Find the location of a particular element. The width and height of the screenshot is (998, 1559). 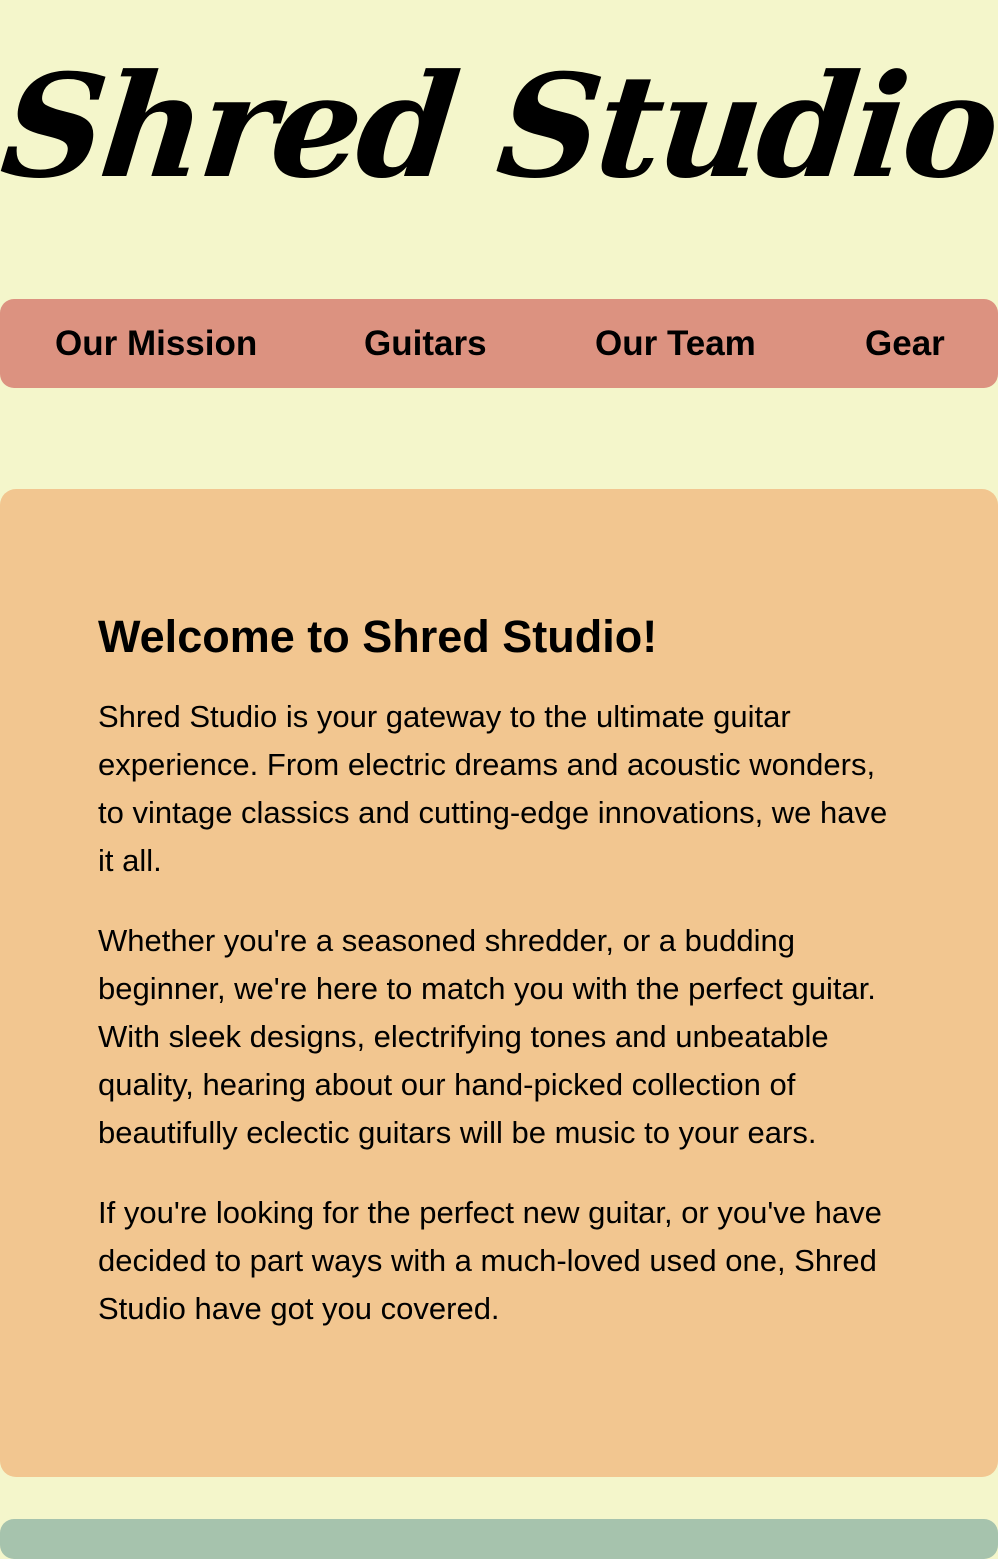

main-nav: Our Mission Guitars Our Team Gear is located at coordinates (499, 343).